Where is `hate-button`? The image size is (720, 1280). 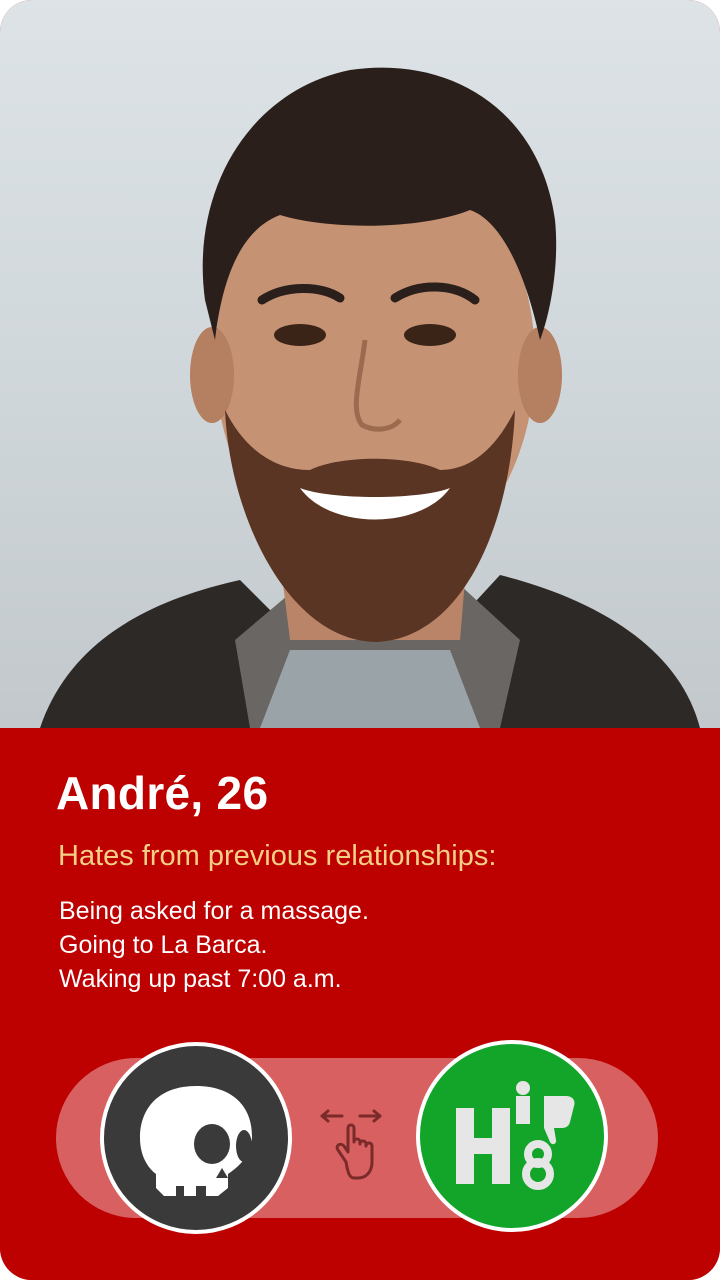 hate-button is located at coordinates (512, 1136).